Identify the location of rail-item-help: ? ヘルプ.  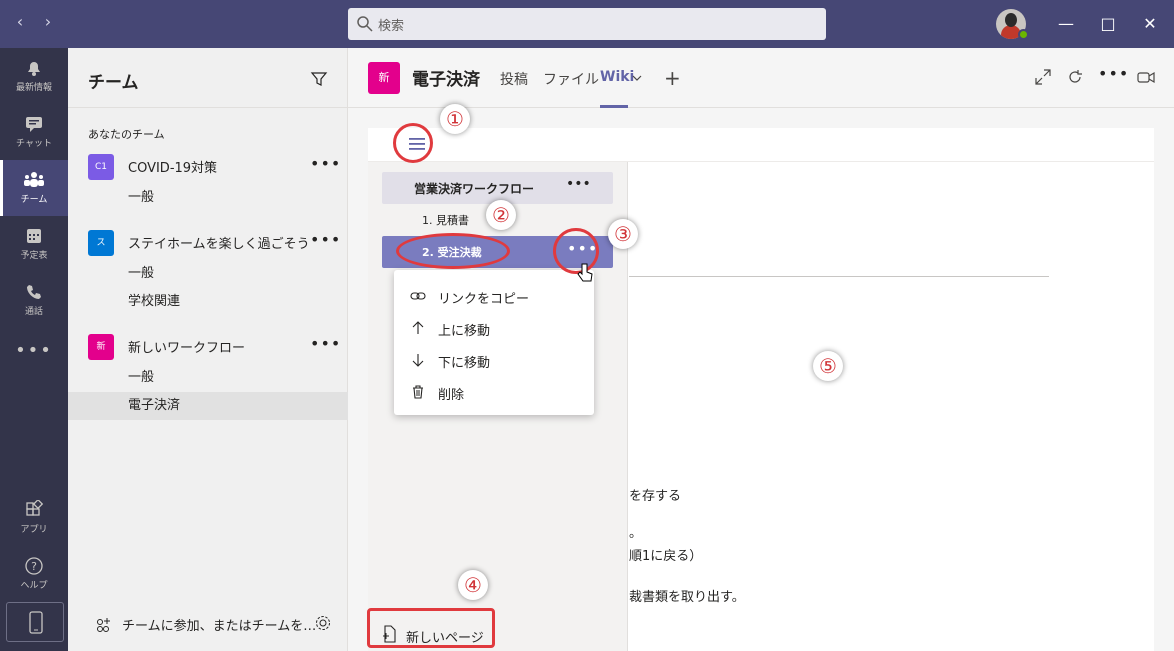
(34, 574).